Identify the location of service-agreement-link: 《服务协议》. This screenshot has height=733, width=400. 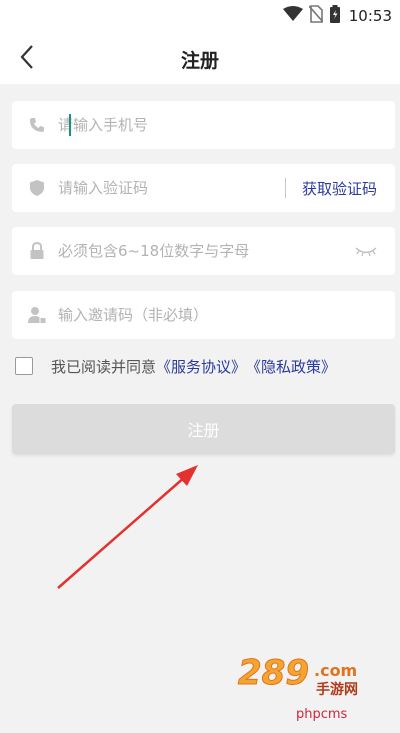
(201, 366).